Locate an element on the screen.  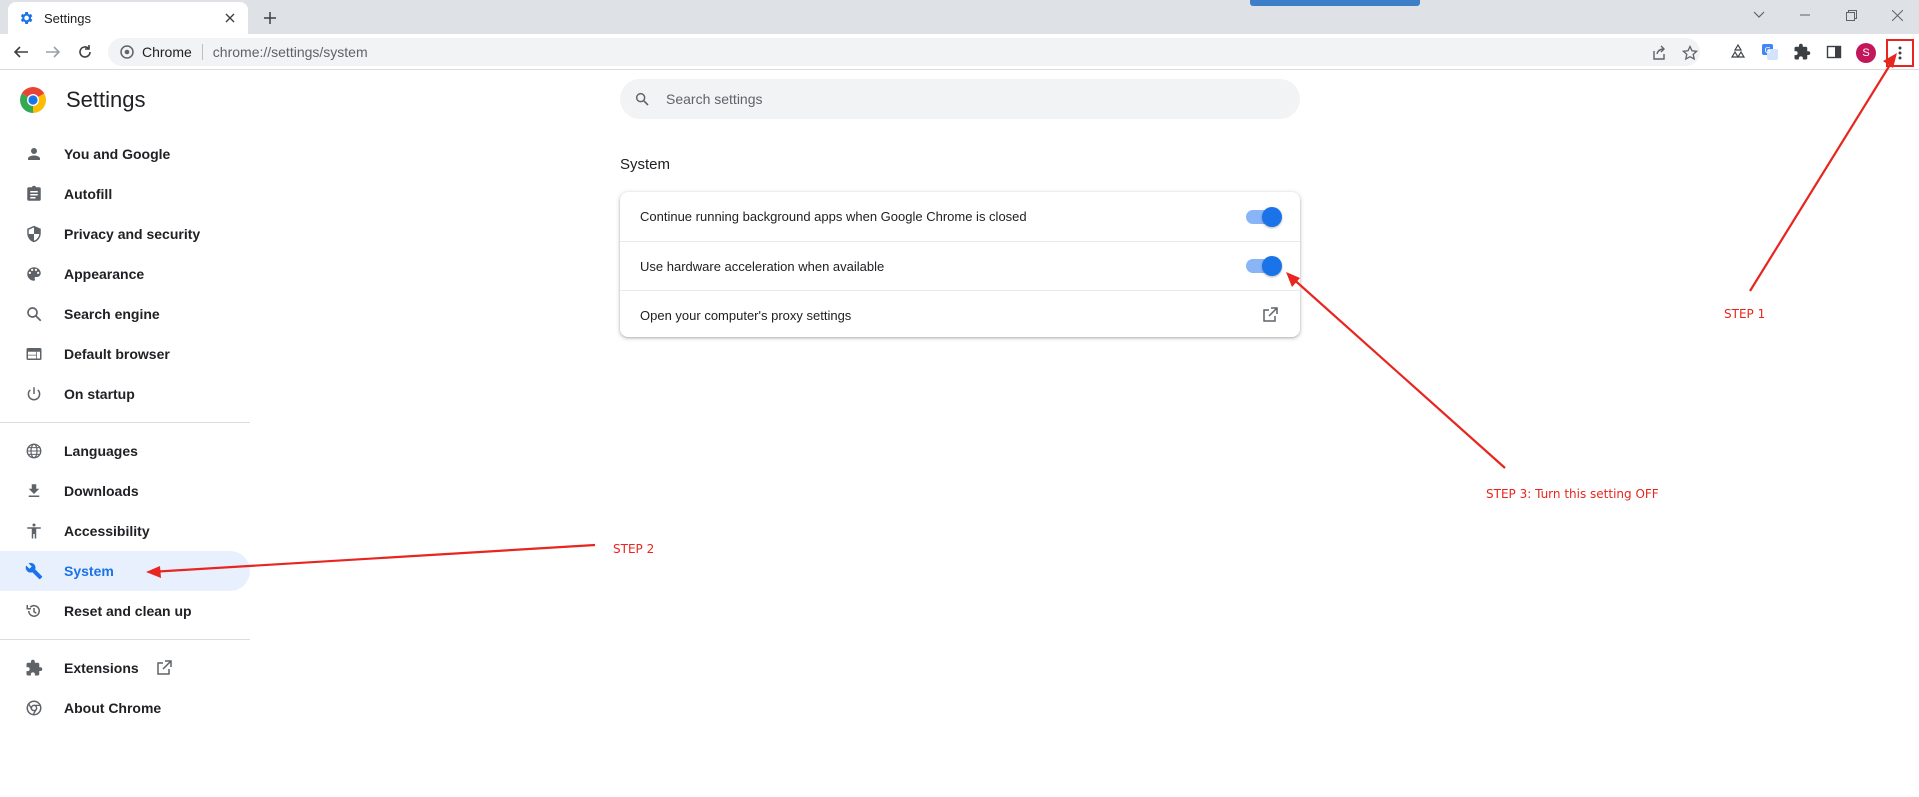
step2-label: STEP 2 is located at coordinates (634, 549).